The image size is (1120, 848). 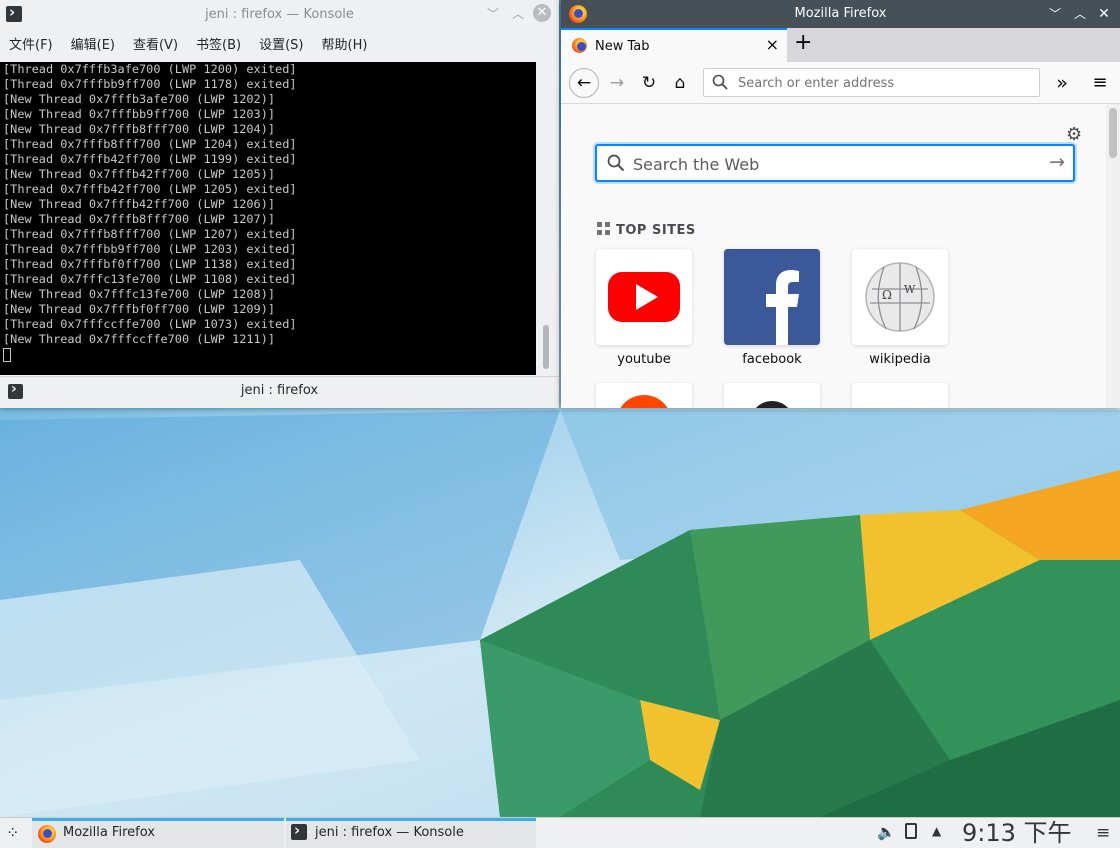 I want to click on terminal-line: [New Thread 0x7fffccffe700 (LWP 1211)], so click(x=139, y=339).